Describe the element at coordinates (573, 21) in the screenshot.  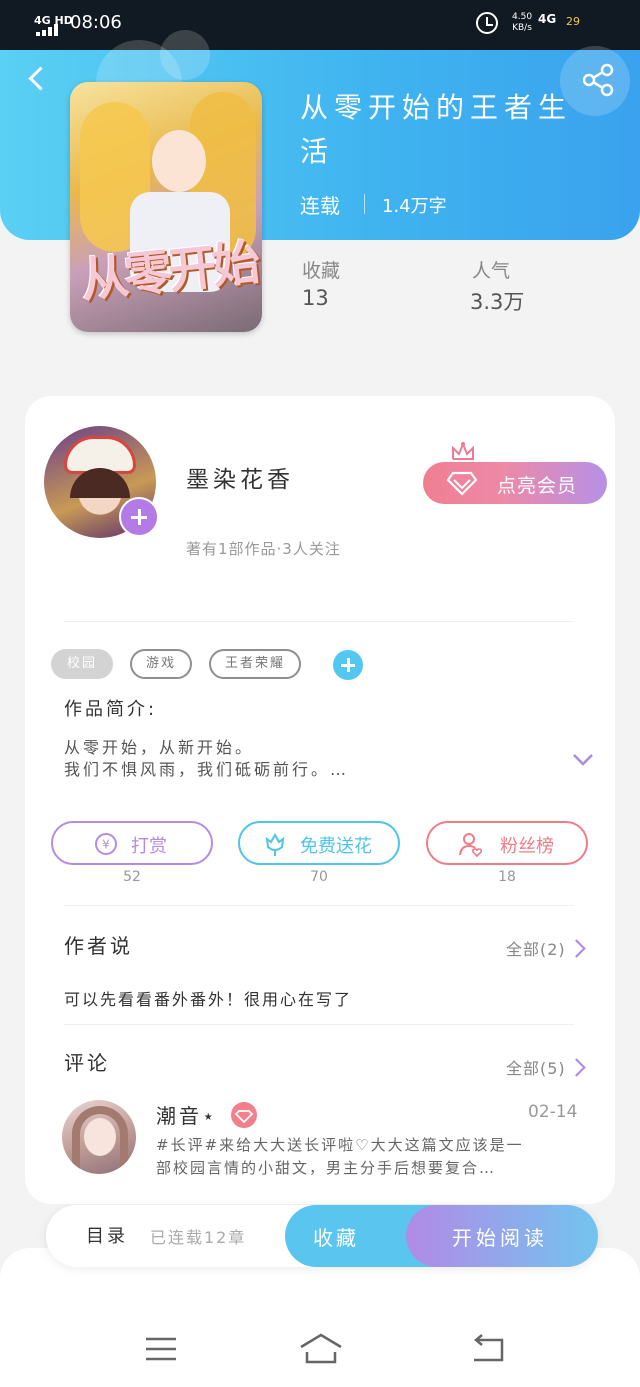
I see `battery-level: 29` at that location.